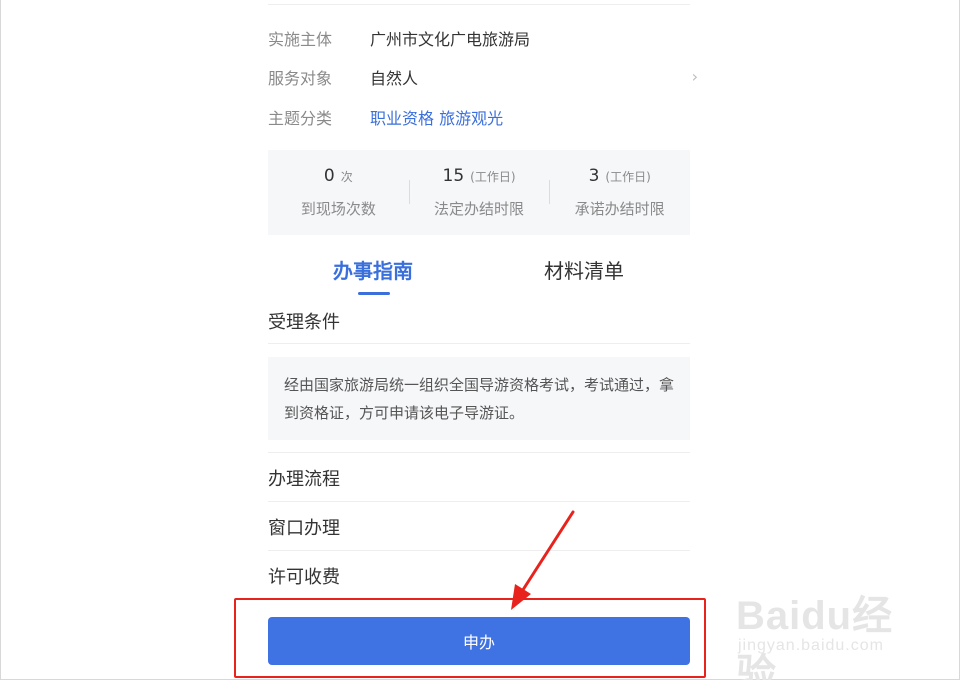 The width and height of the screenshot is (960, 680). I want to click on info-label: 主题分类, so click(300, 118).